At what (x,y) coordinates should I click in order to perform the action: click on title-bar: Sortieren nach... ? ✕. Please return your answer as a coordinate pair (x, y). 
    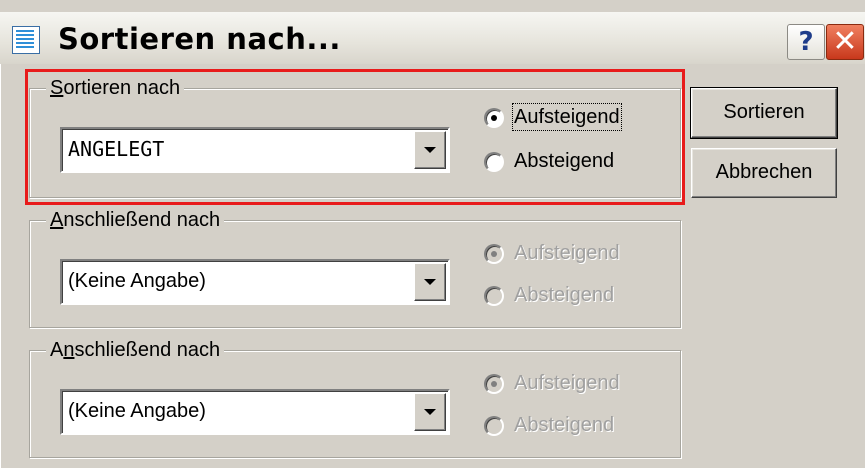
    Looking at the image, I should click on (432, 38).